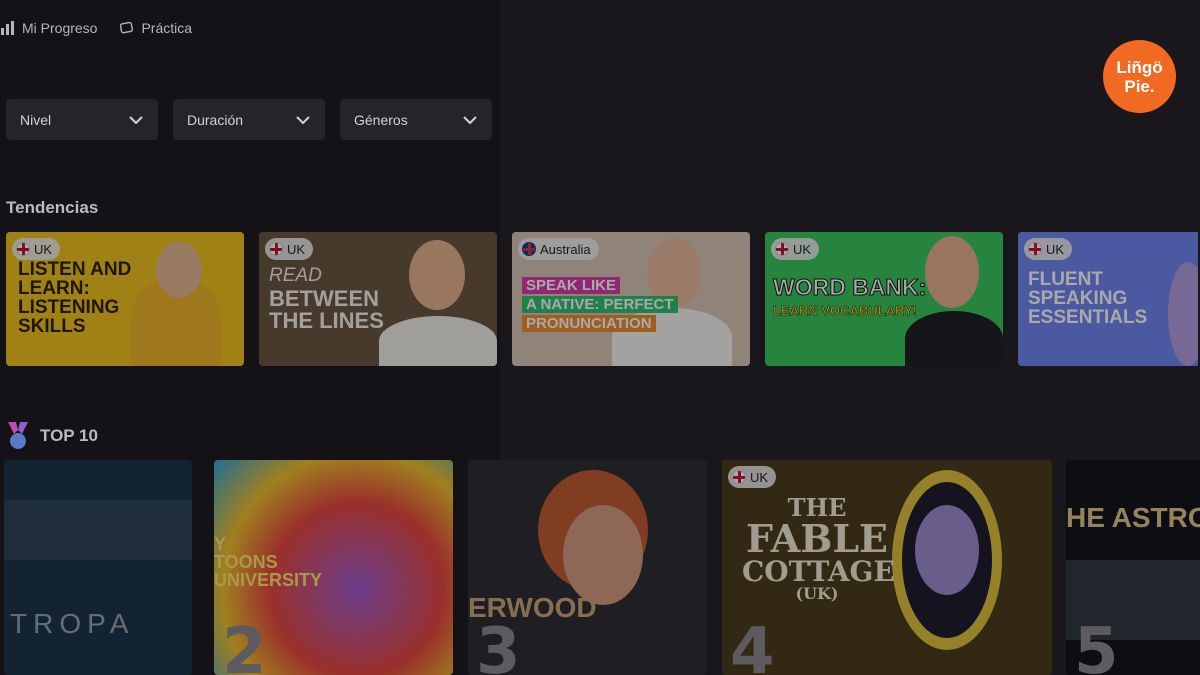 The width and height of the screenshot is (1200, 675). I want to click on nav-my-progress: Mi Progreso, so click(48, 28).